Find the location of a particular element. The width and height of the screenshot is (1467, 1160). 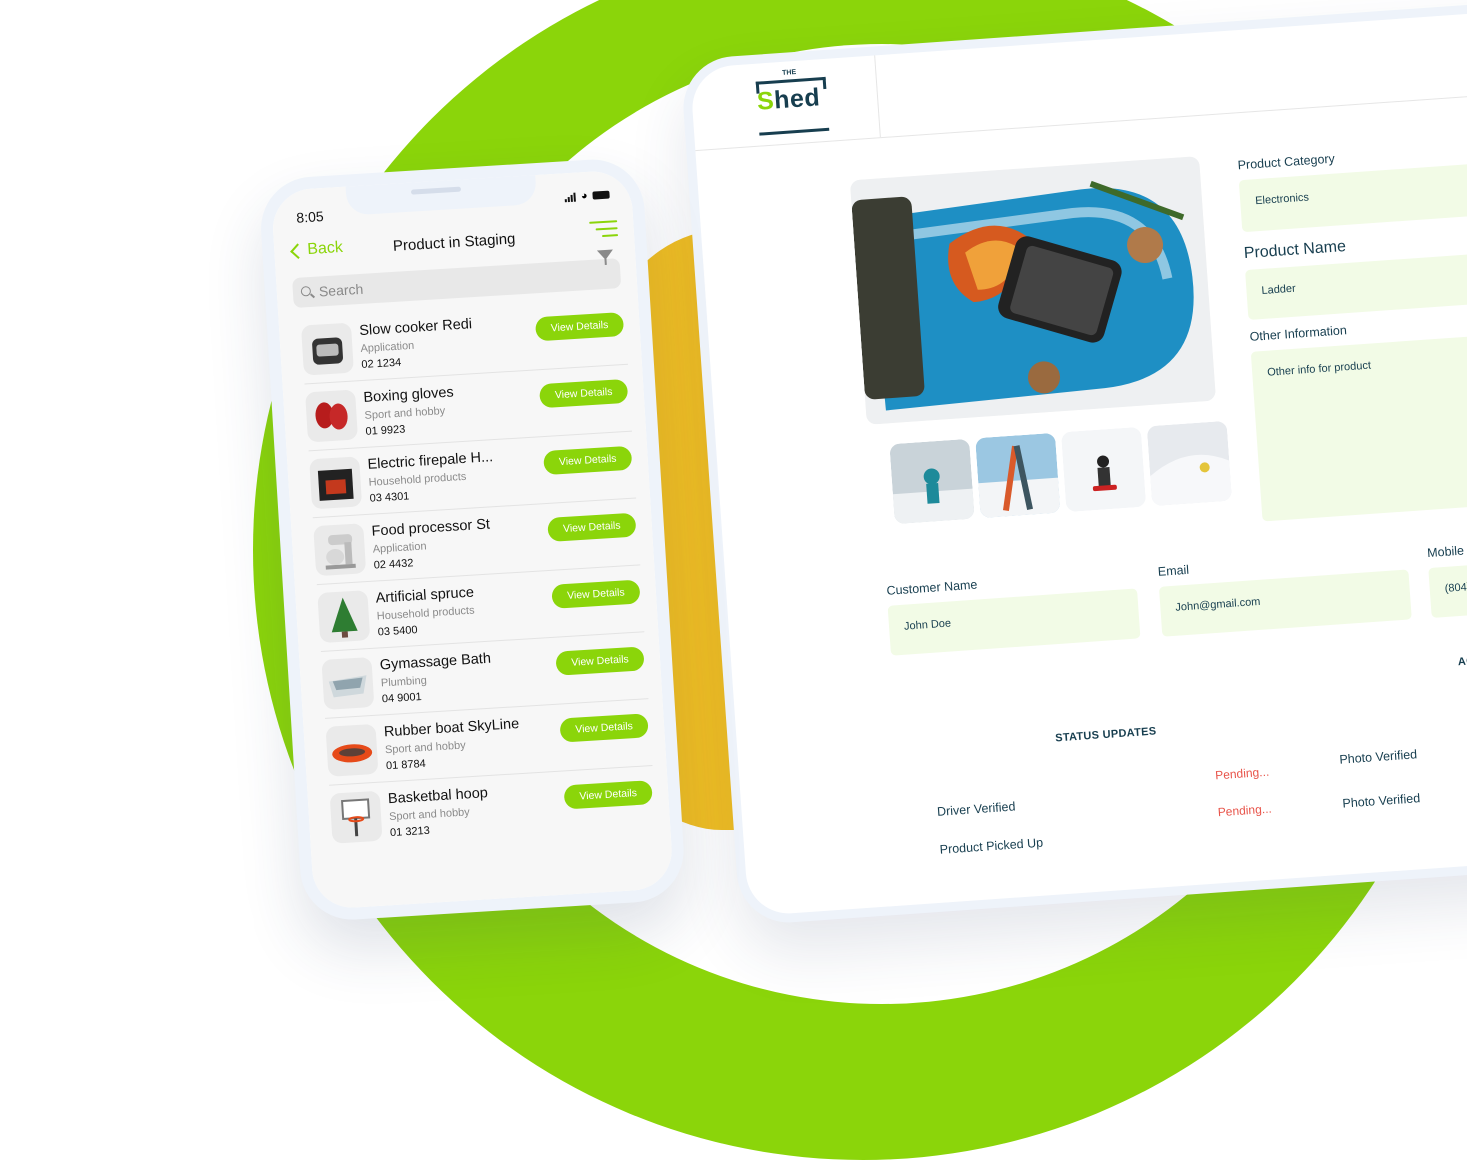

wifi-icon: ◕ is located at coordinates (584, 196).